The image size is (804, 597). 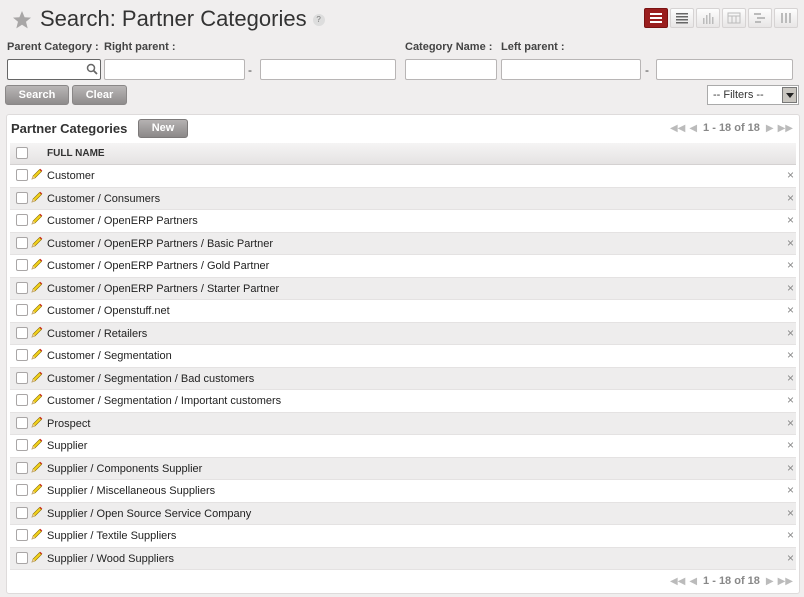 What do you see at coordinates (403, 423) in the screenshot?
I see `table-row: Prospect ×` at bounding box center [403, 423].